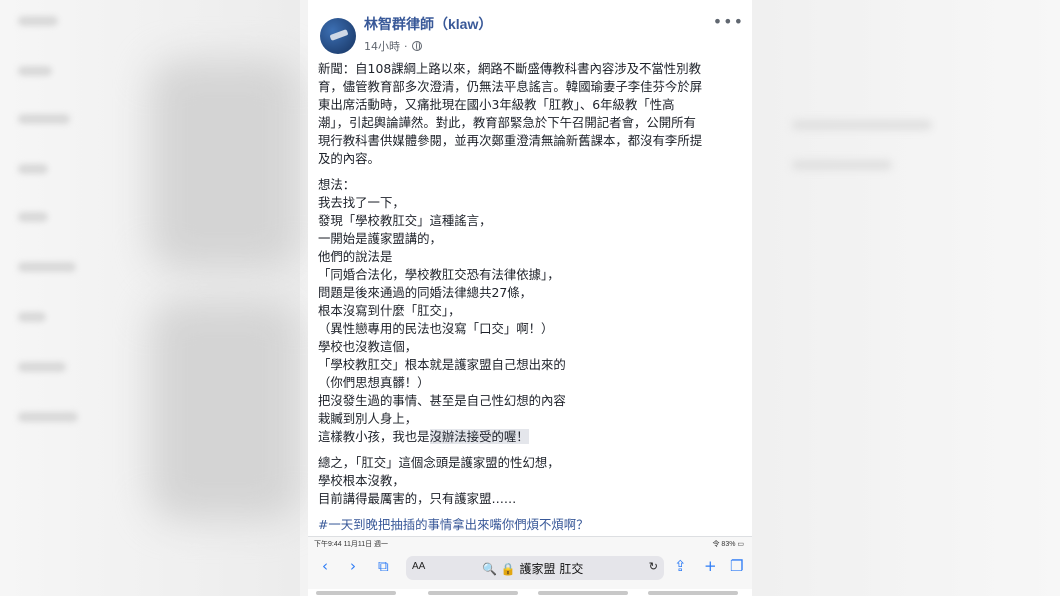 This screenshot has width=1060, height=596. What do you see at coordinates (728, 544) in the screenshot?
I see `status-battery: 令 83% ▭` at bounding box center [728, 544].